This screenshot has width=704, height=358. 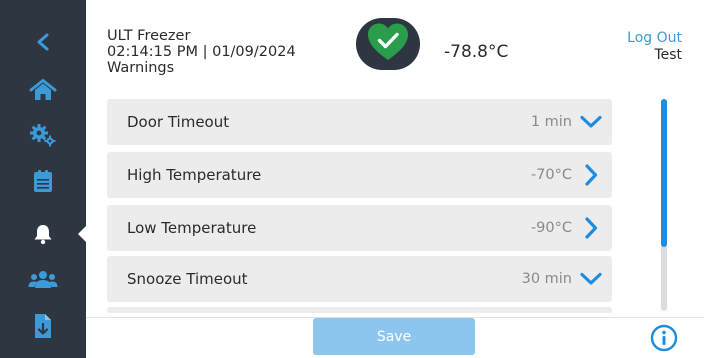 What do you see at coordinates (551, 175) in the screenshot?
I see `setting-value: -70°C` at bounding box center [551, 175].